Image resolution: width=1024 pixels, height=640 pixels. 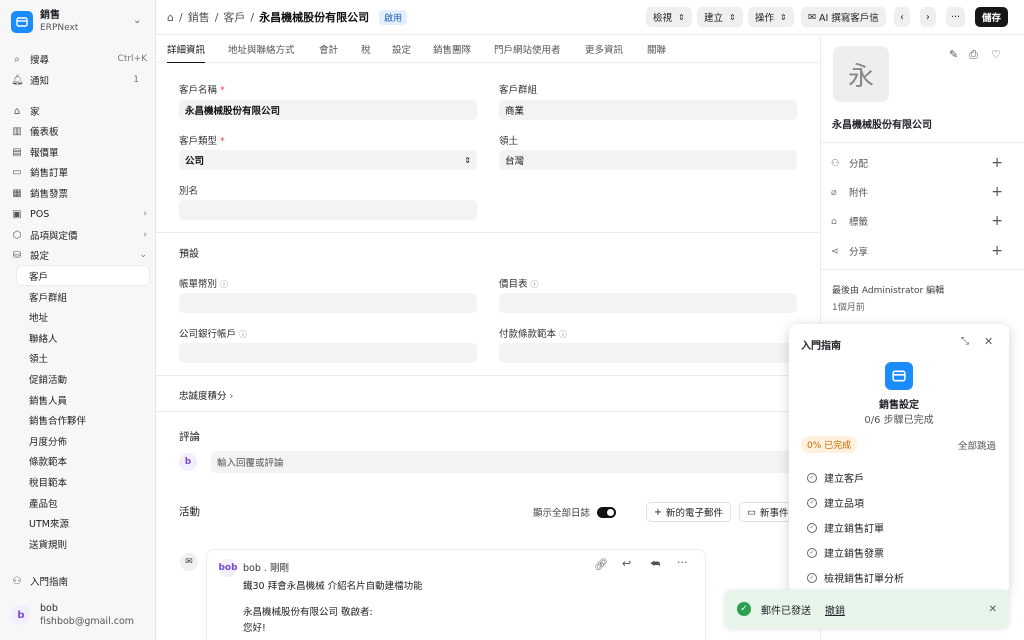 What do you see at coordinates (83, 296) in the screenshot?
I see `sidebar-sub-customer-group: 客戶群組` at bounding box center [83, 296].